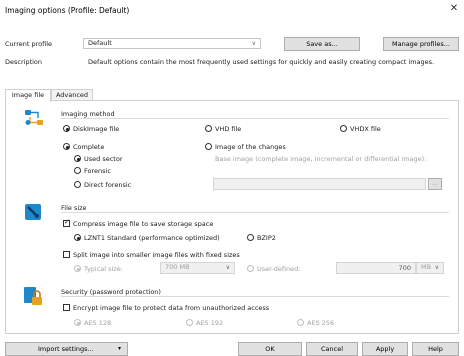  Describe the element at coordinates (89, 147) in the screenshot. I see `complete-label: Complete` at that location.